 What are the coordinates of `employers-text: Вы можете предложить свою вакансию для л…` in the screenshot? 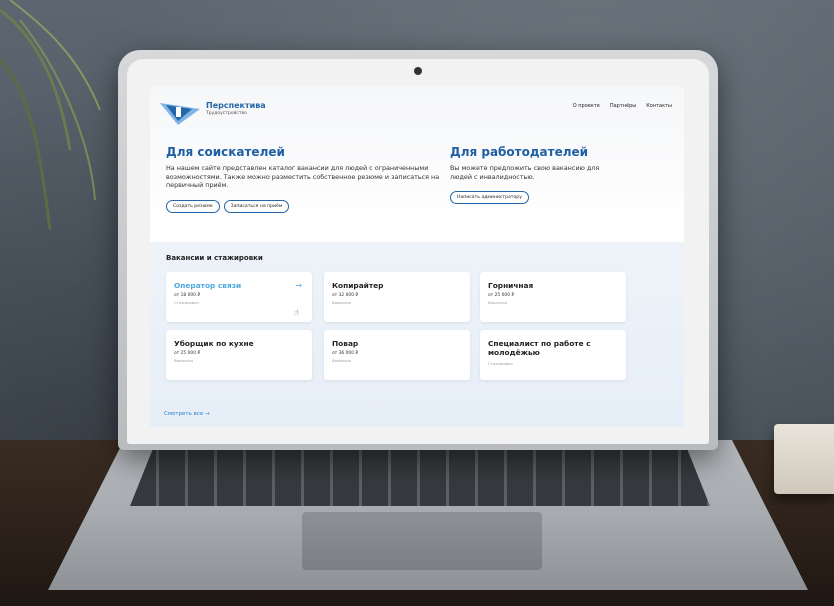 It's located at (525, 172).